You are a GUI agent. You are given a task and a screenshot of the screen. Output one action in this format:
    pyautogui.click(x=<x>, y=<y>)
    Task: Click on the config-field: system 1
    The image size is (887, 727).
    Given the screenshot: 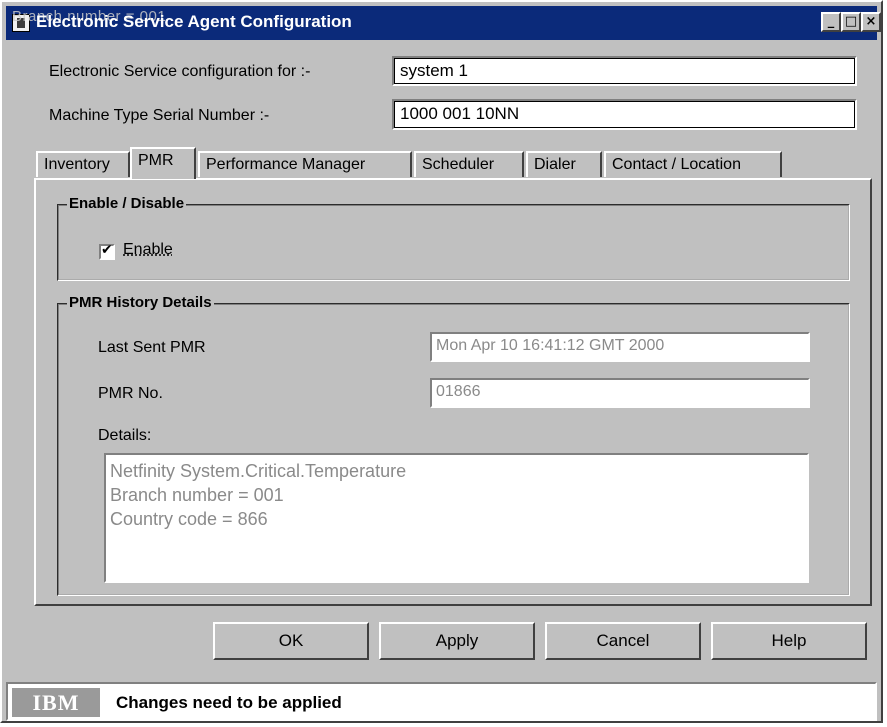 What is the action you would take?
    pyautogui.click(x=624, y=71)
    